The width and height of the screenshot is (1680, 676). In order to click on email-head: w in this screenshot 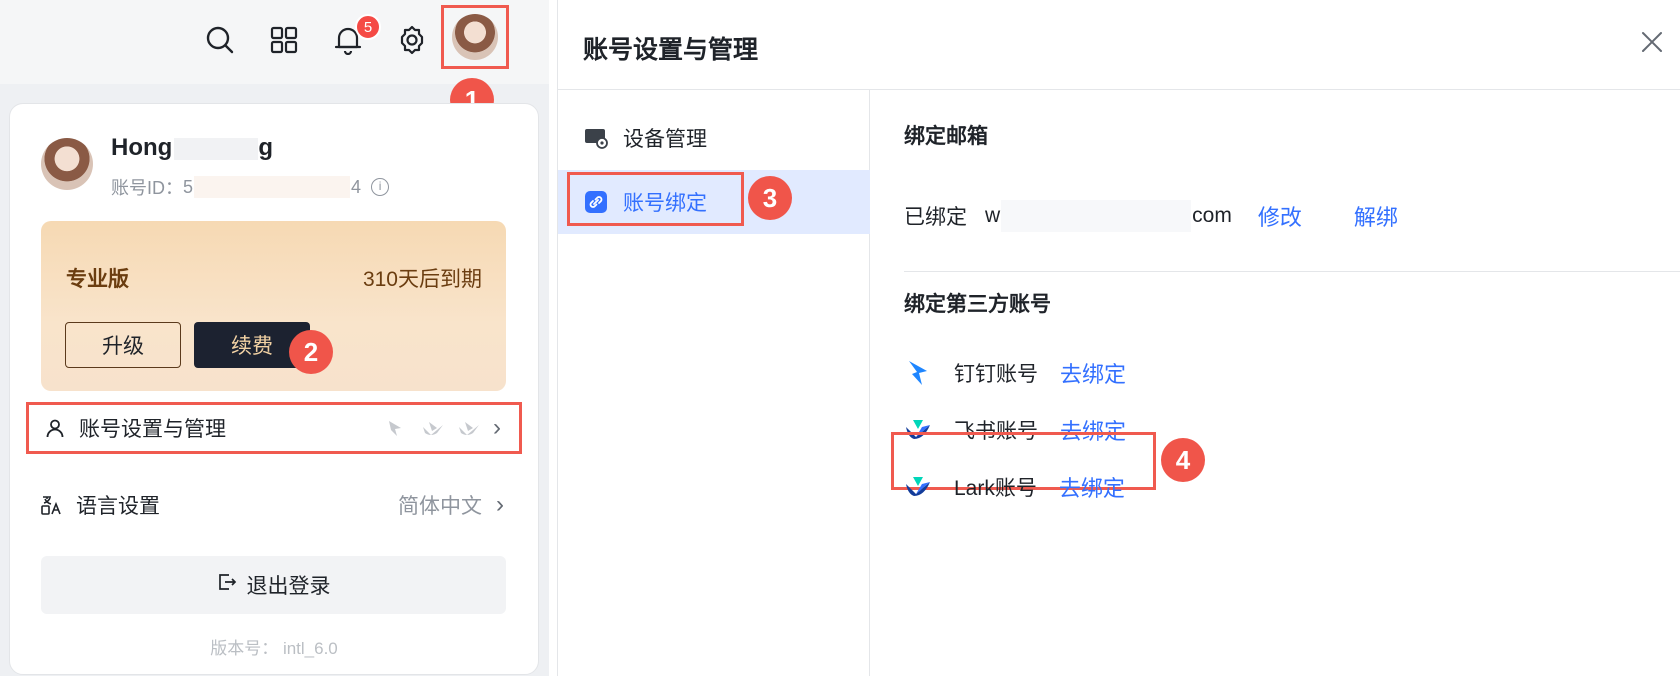, I will do `click(993, 215)`.